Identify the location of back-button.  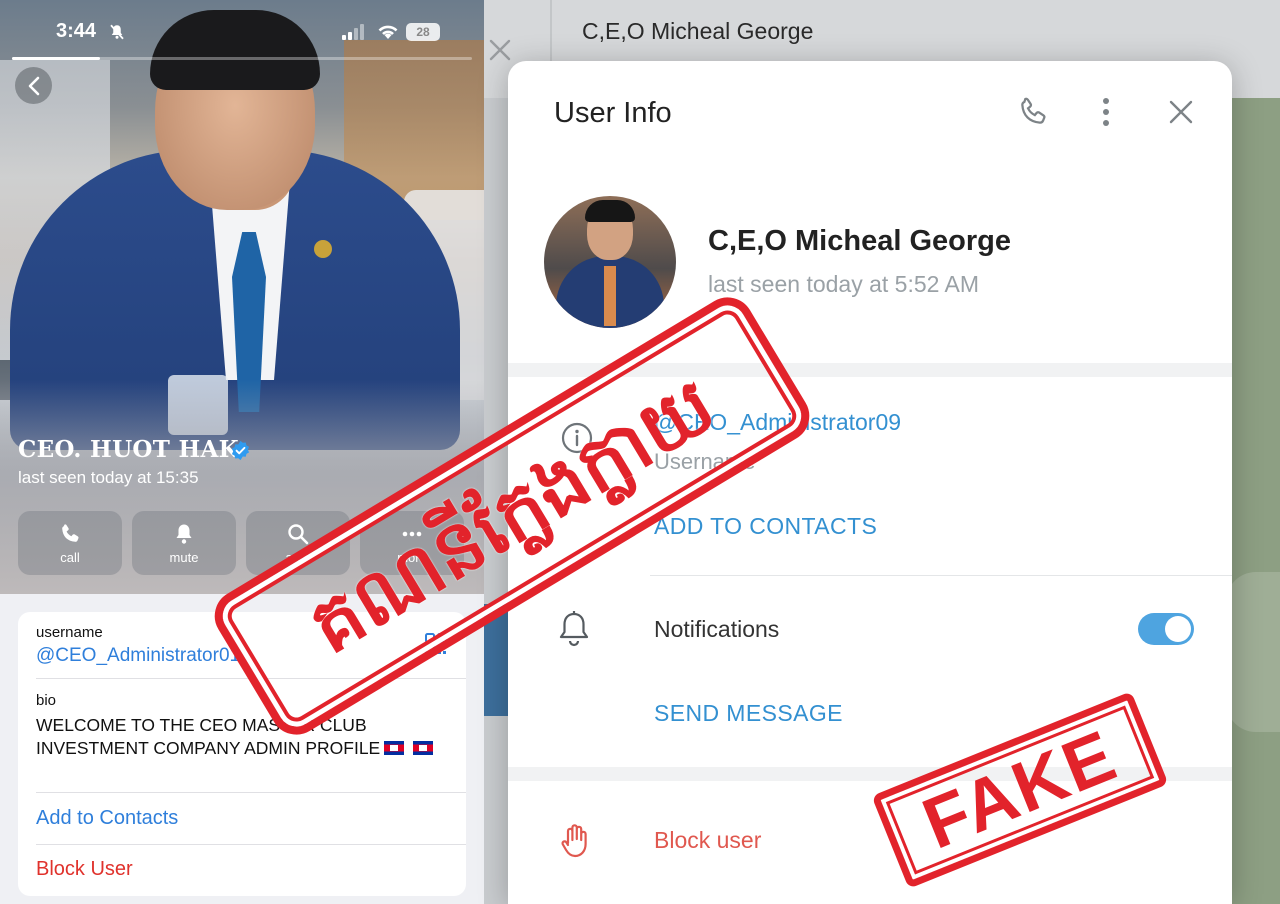
(33, 85).